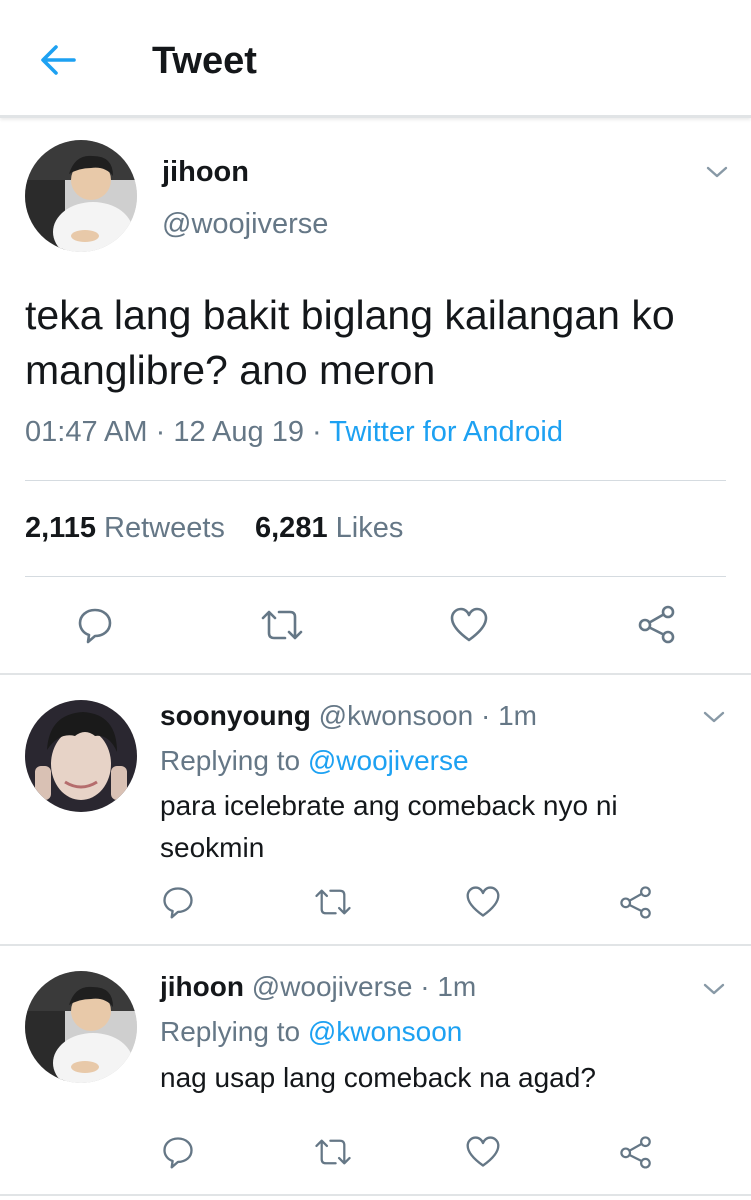 This screenshot has height=1200, width=751. I want to click on engagement-stats: 2,115 Retweets 6,281 Likes, so click(214, 528).